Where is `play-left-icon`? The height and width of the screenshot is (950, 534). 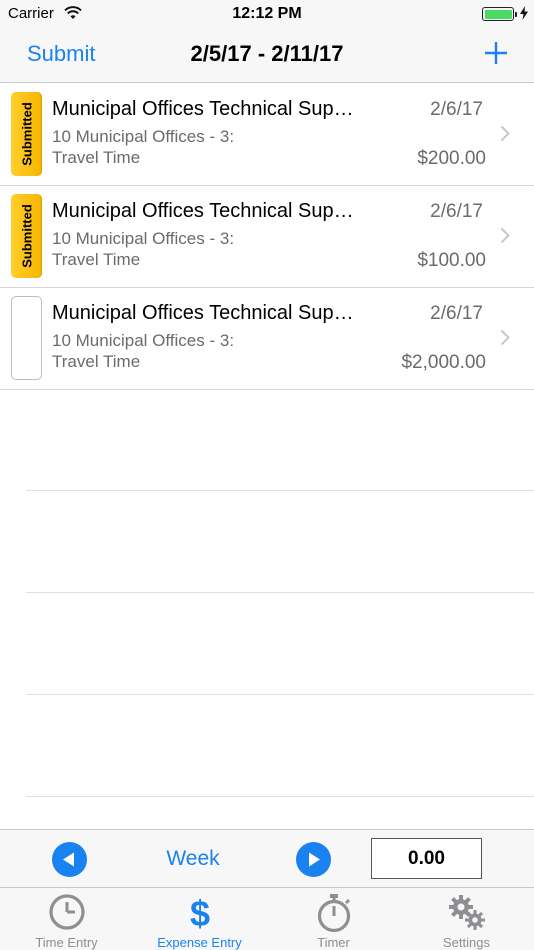
play-left-icon is located at coordinates (68, 859).